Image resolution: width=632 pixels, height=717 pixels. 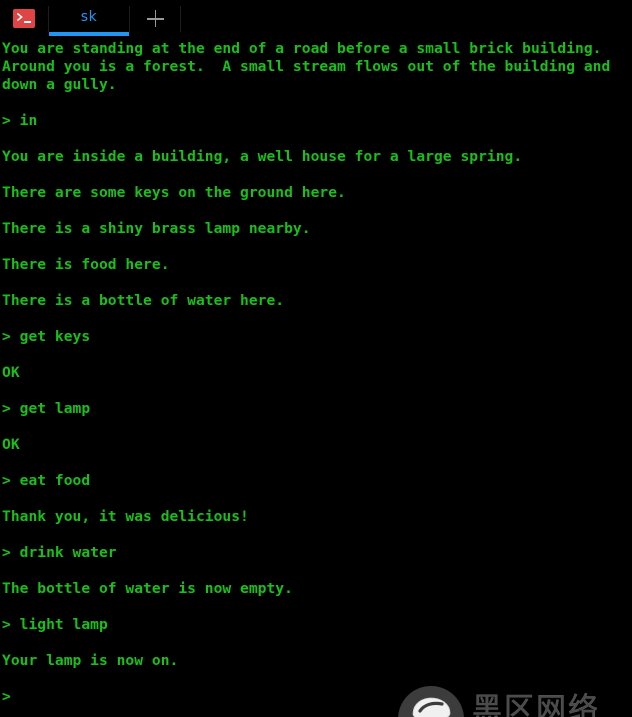 I want to click on terminal-line: Thank you, it was delicious!, so click(x=125, y=516).